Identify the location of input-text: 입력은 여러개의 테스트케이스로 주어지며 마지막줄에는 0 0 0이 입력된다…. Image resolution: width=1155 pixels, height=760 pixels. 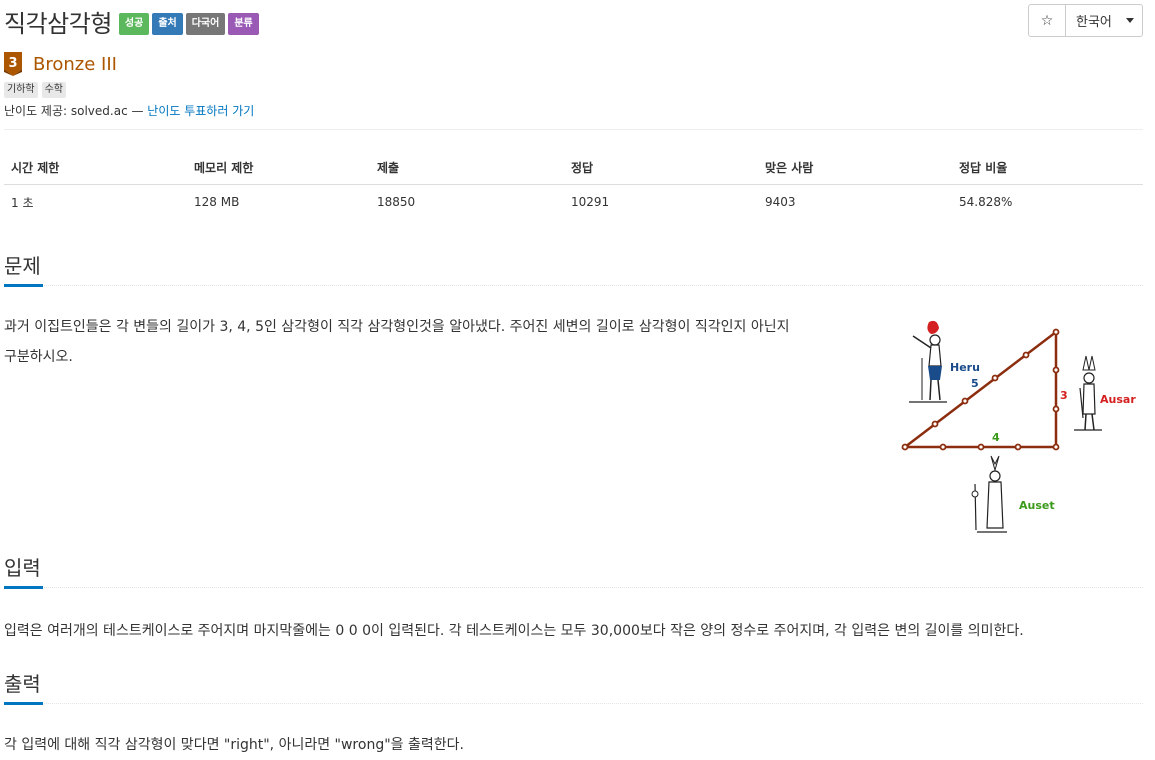
(514, 631).